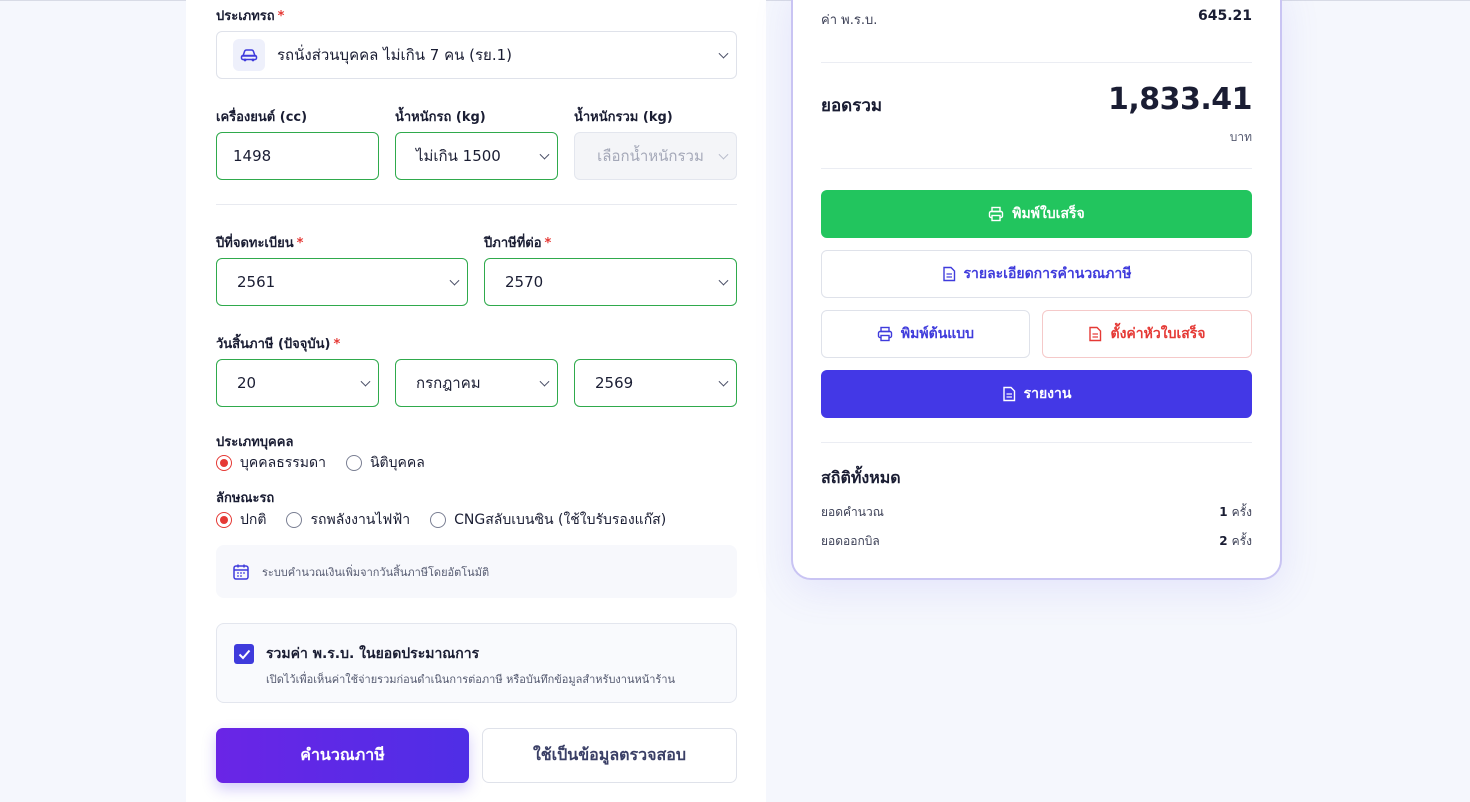 The image size is (1470, 802). Describe the element at coordinates (1180, 99) in the screenshot. I see `total-value: 1,833.41` at that location.